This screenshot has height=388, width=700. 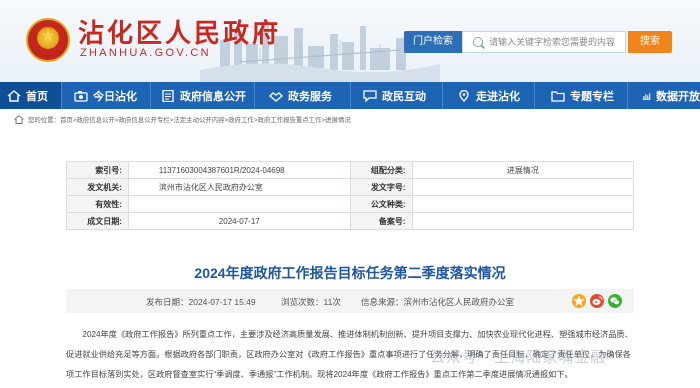 I want to click on folder-icon, so click(x=558, y=96).